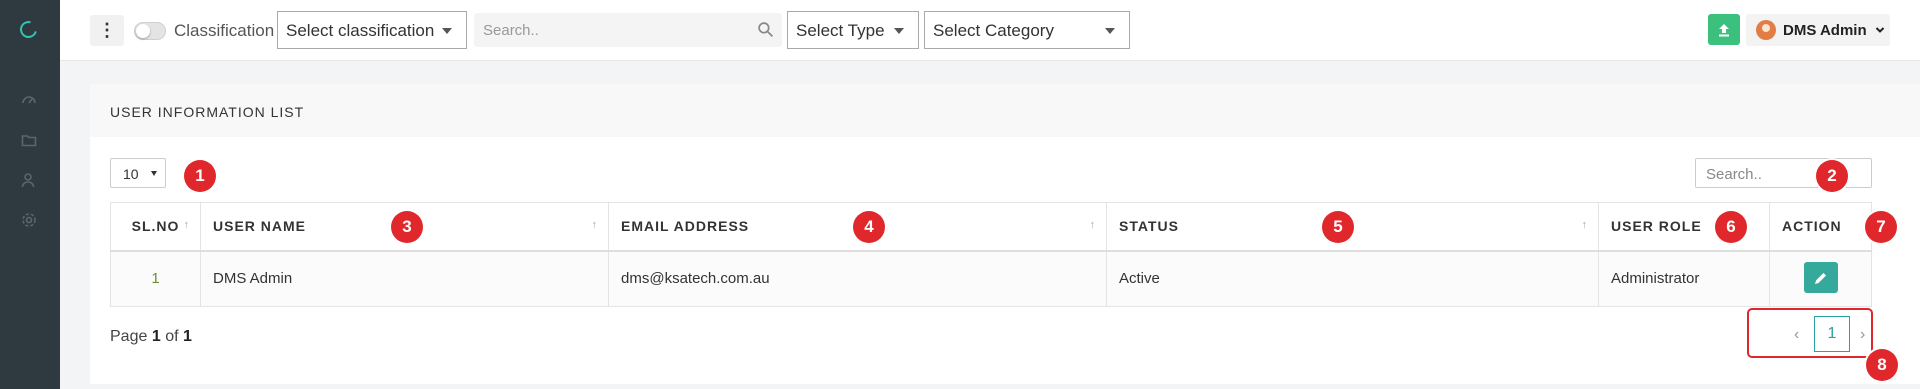  Describe the element at coordinates (1734, 174) in the screenshot. I see `table-search-placeholder: Search..` at that location.